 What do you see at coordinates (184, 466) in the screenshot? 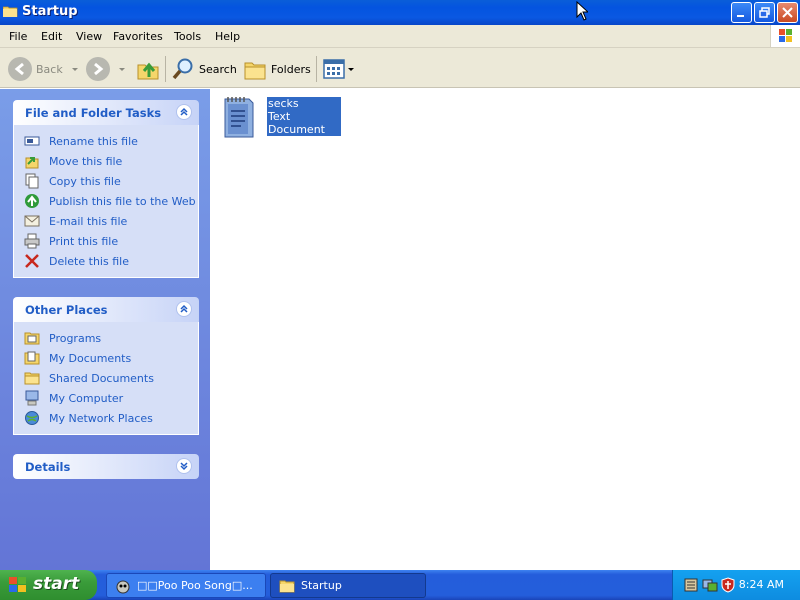
I see `expand-chevron-icon` at bounding box center [184, 466].